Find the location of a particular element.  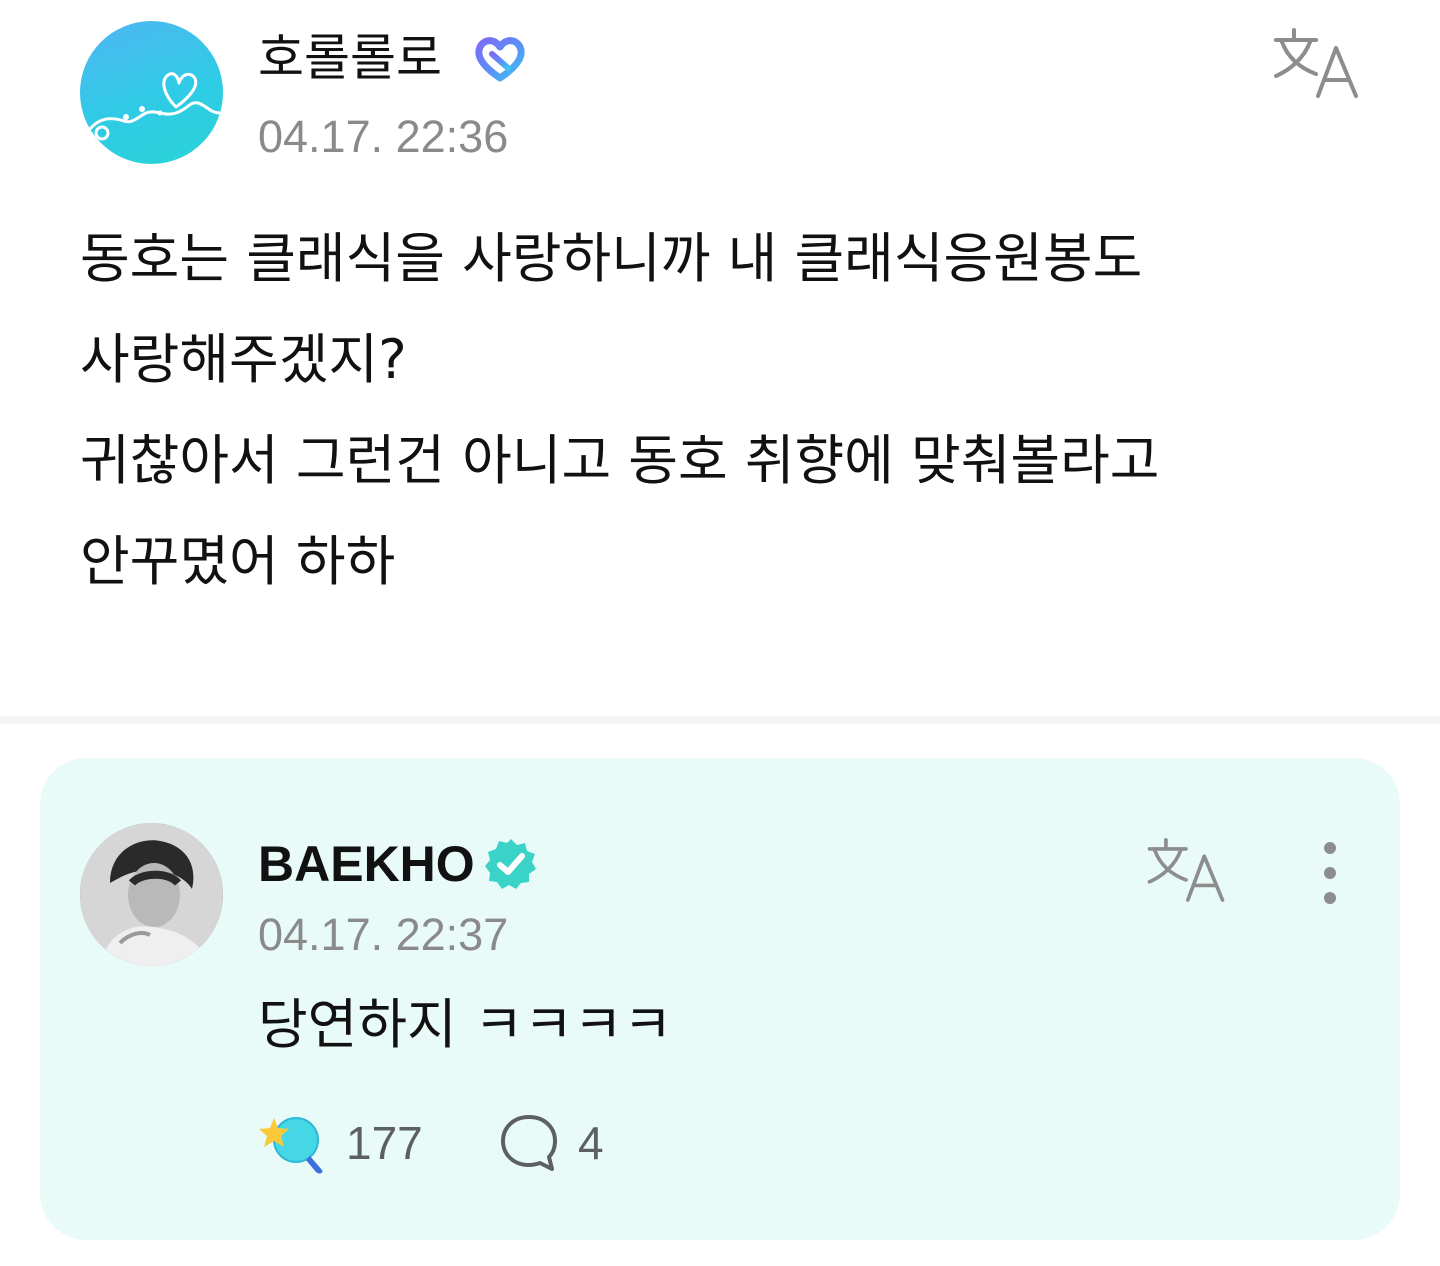

post-body-line: 안꾸몄어 하하 is located at coordinates (238, 561).